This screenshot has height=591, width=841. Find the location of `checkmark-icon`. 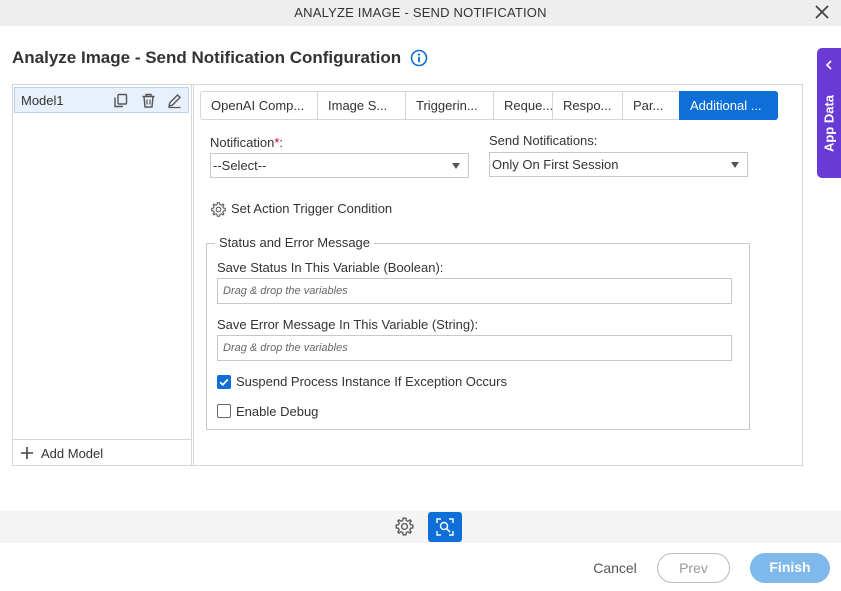

checkmark-icon is located at coordinates (224, 382).